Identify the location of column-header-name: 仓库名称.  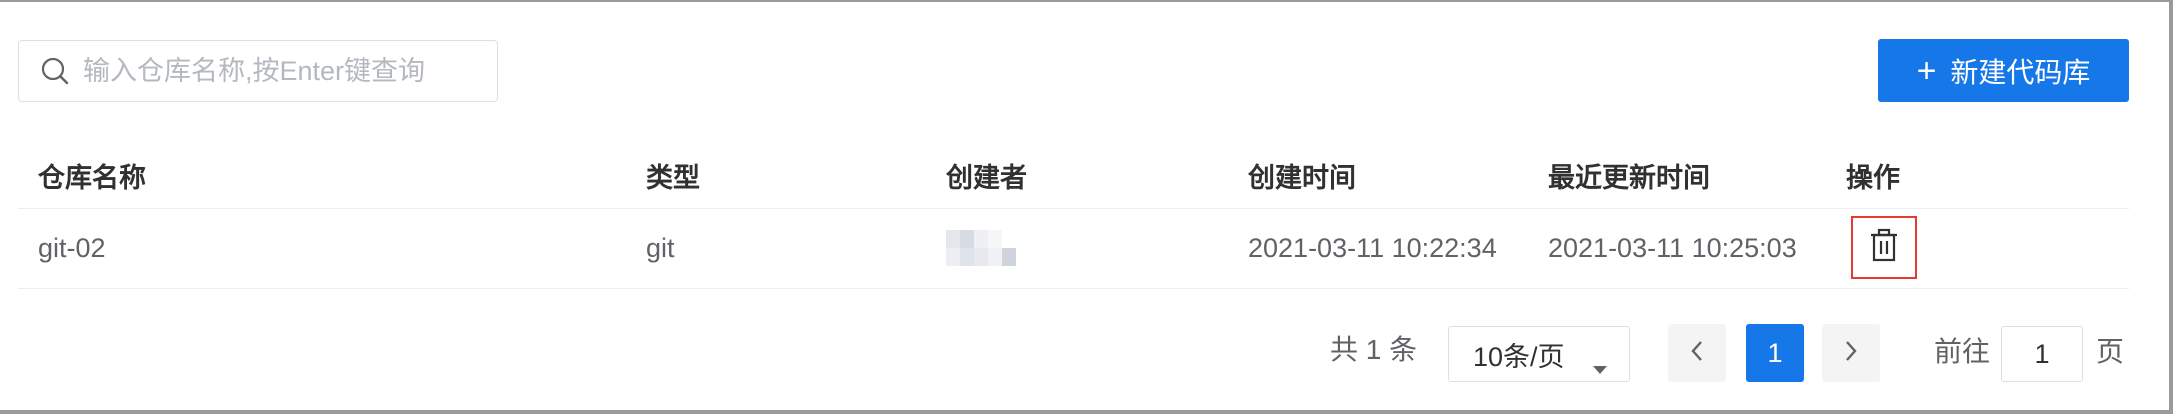
(92, 177).